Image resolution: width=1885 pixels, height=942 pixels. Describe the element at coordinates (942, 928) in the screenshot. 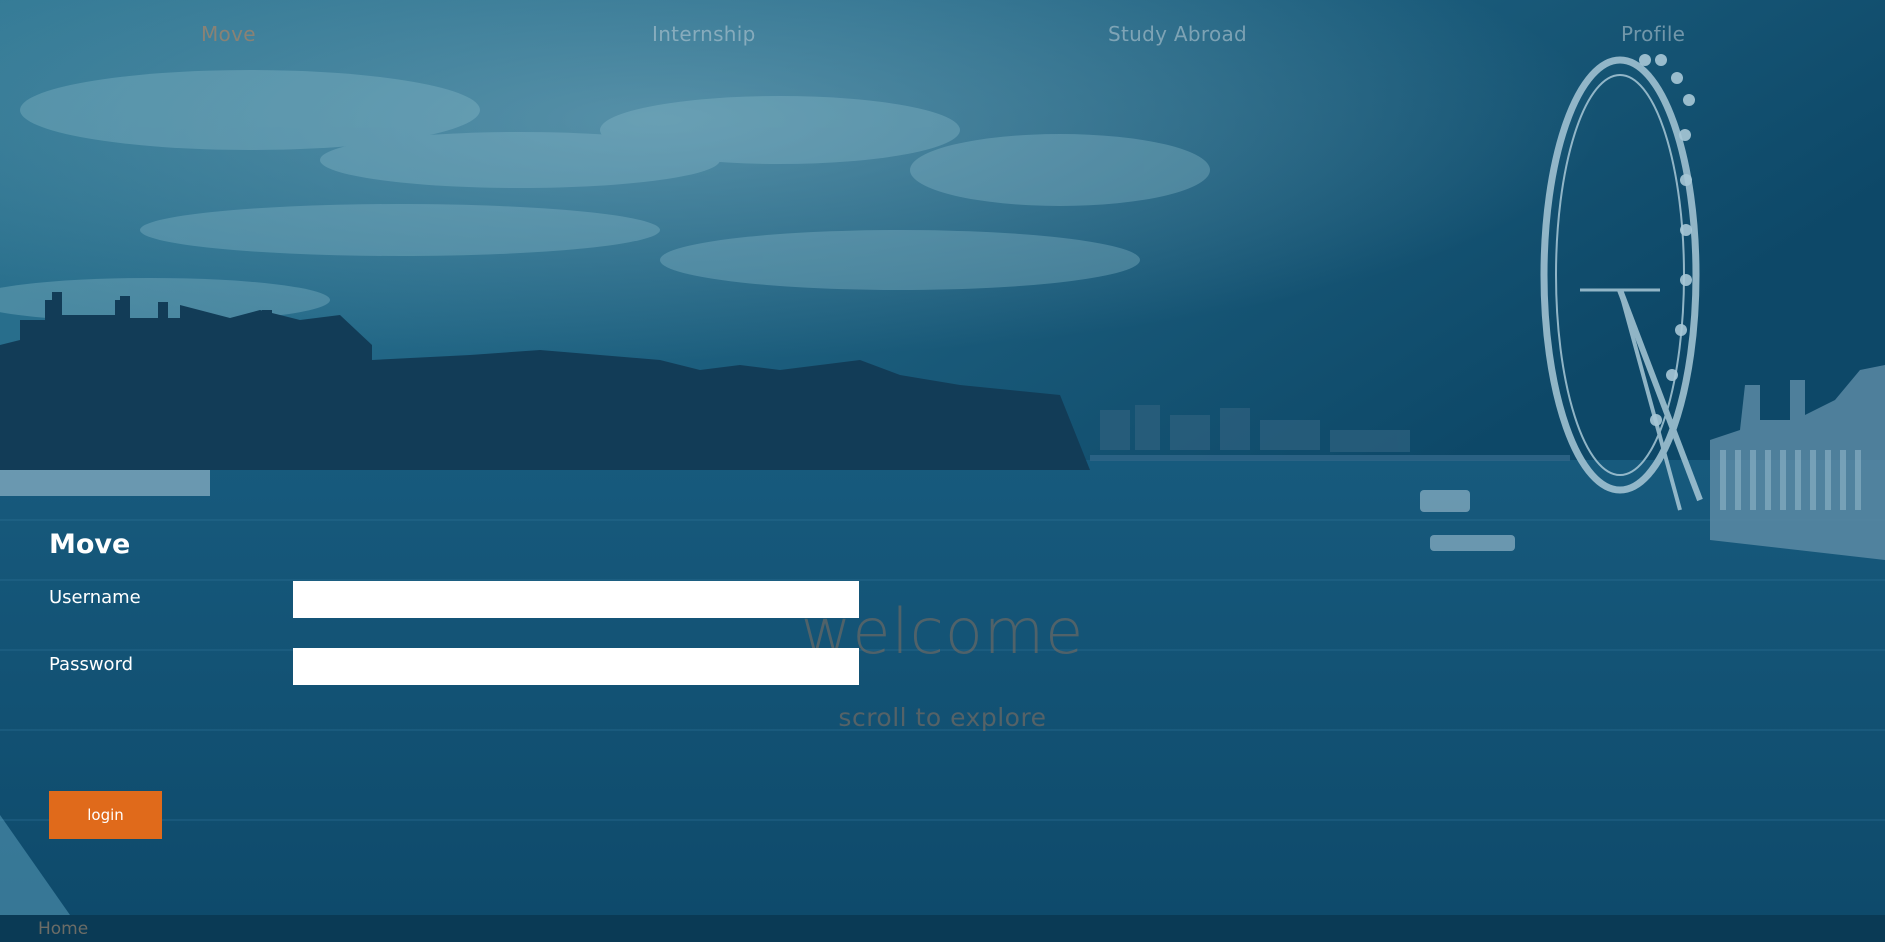

I see `footer: Home` at that location.